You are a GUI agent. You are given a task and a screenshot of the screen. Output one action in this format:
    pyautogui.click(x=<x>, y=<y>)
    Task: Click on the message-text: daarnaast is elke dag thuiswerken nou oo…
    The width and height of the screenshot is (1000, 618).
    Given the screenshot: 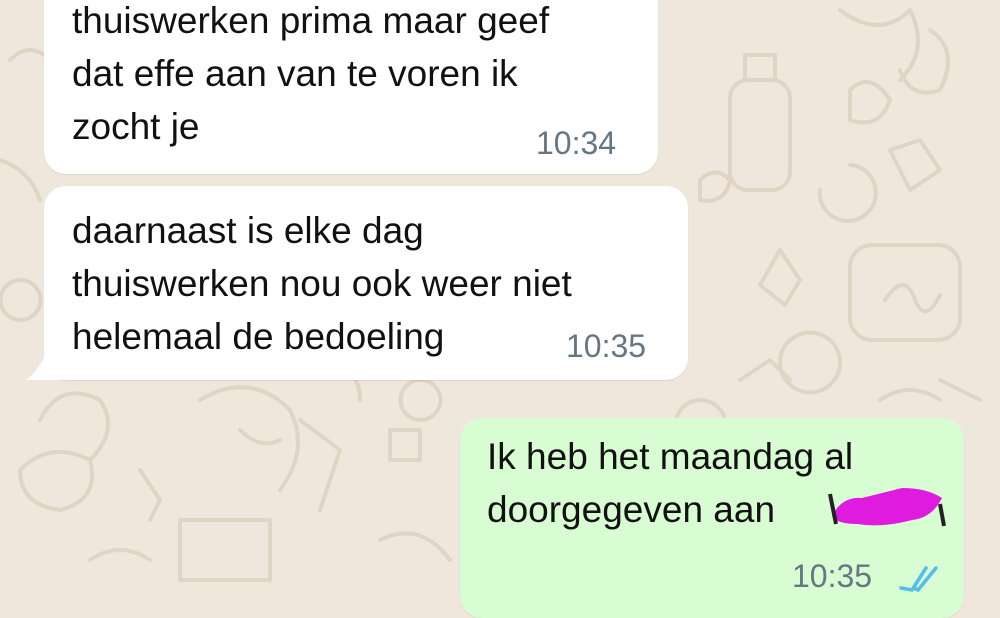 What is the action you would take?
    pyautogui.click(x=322, y=283)
    